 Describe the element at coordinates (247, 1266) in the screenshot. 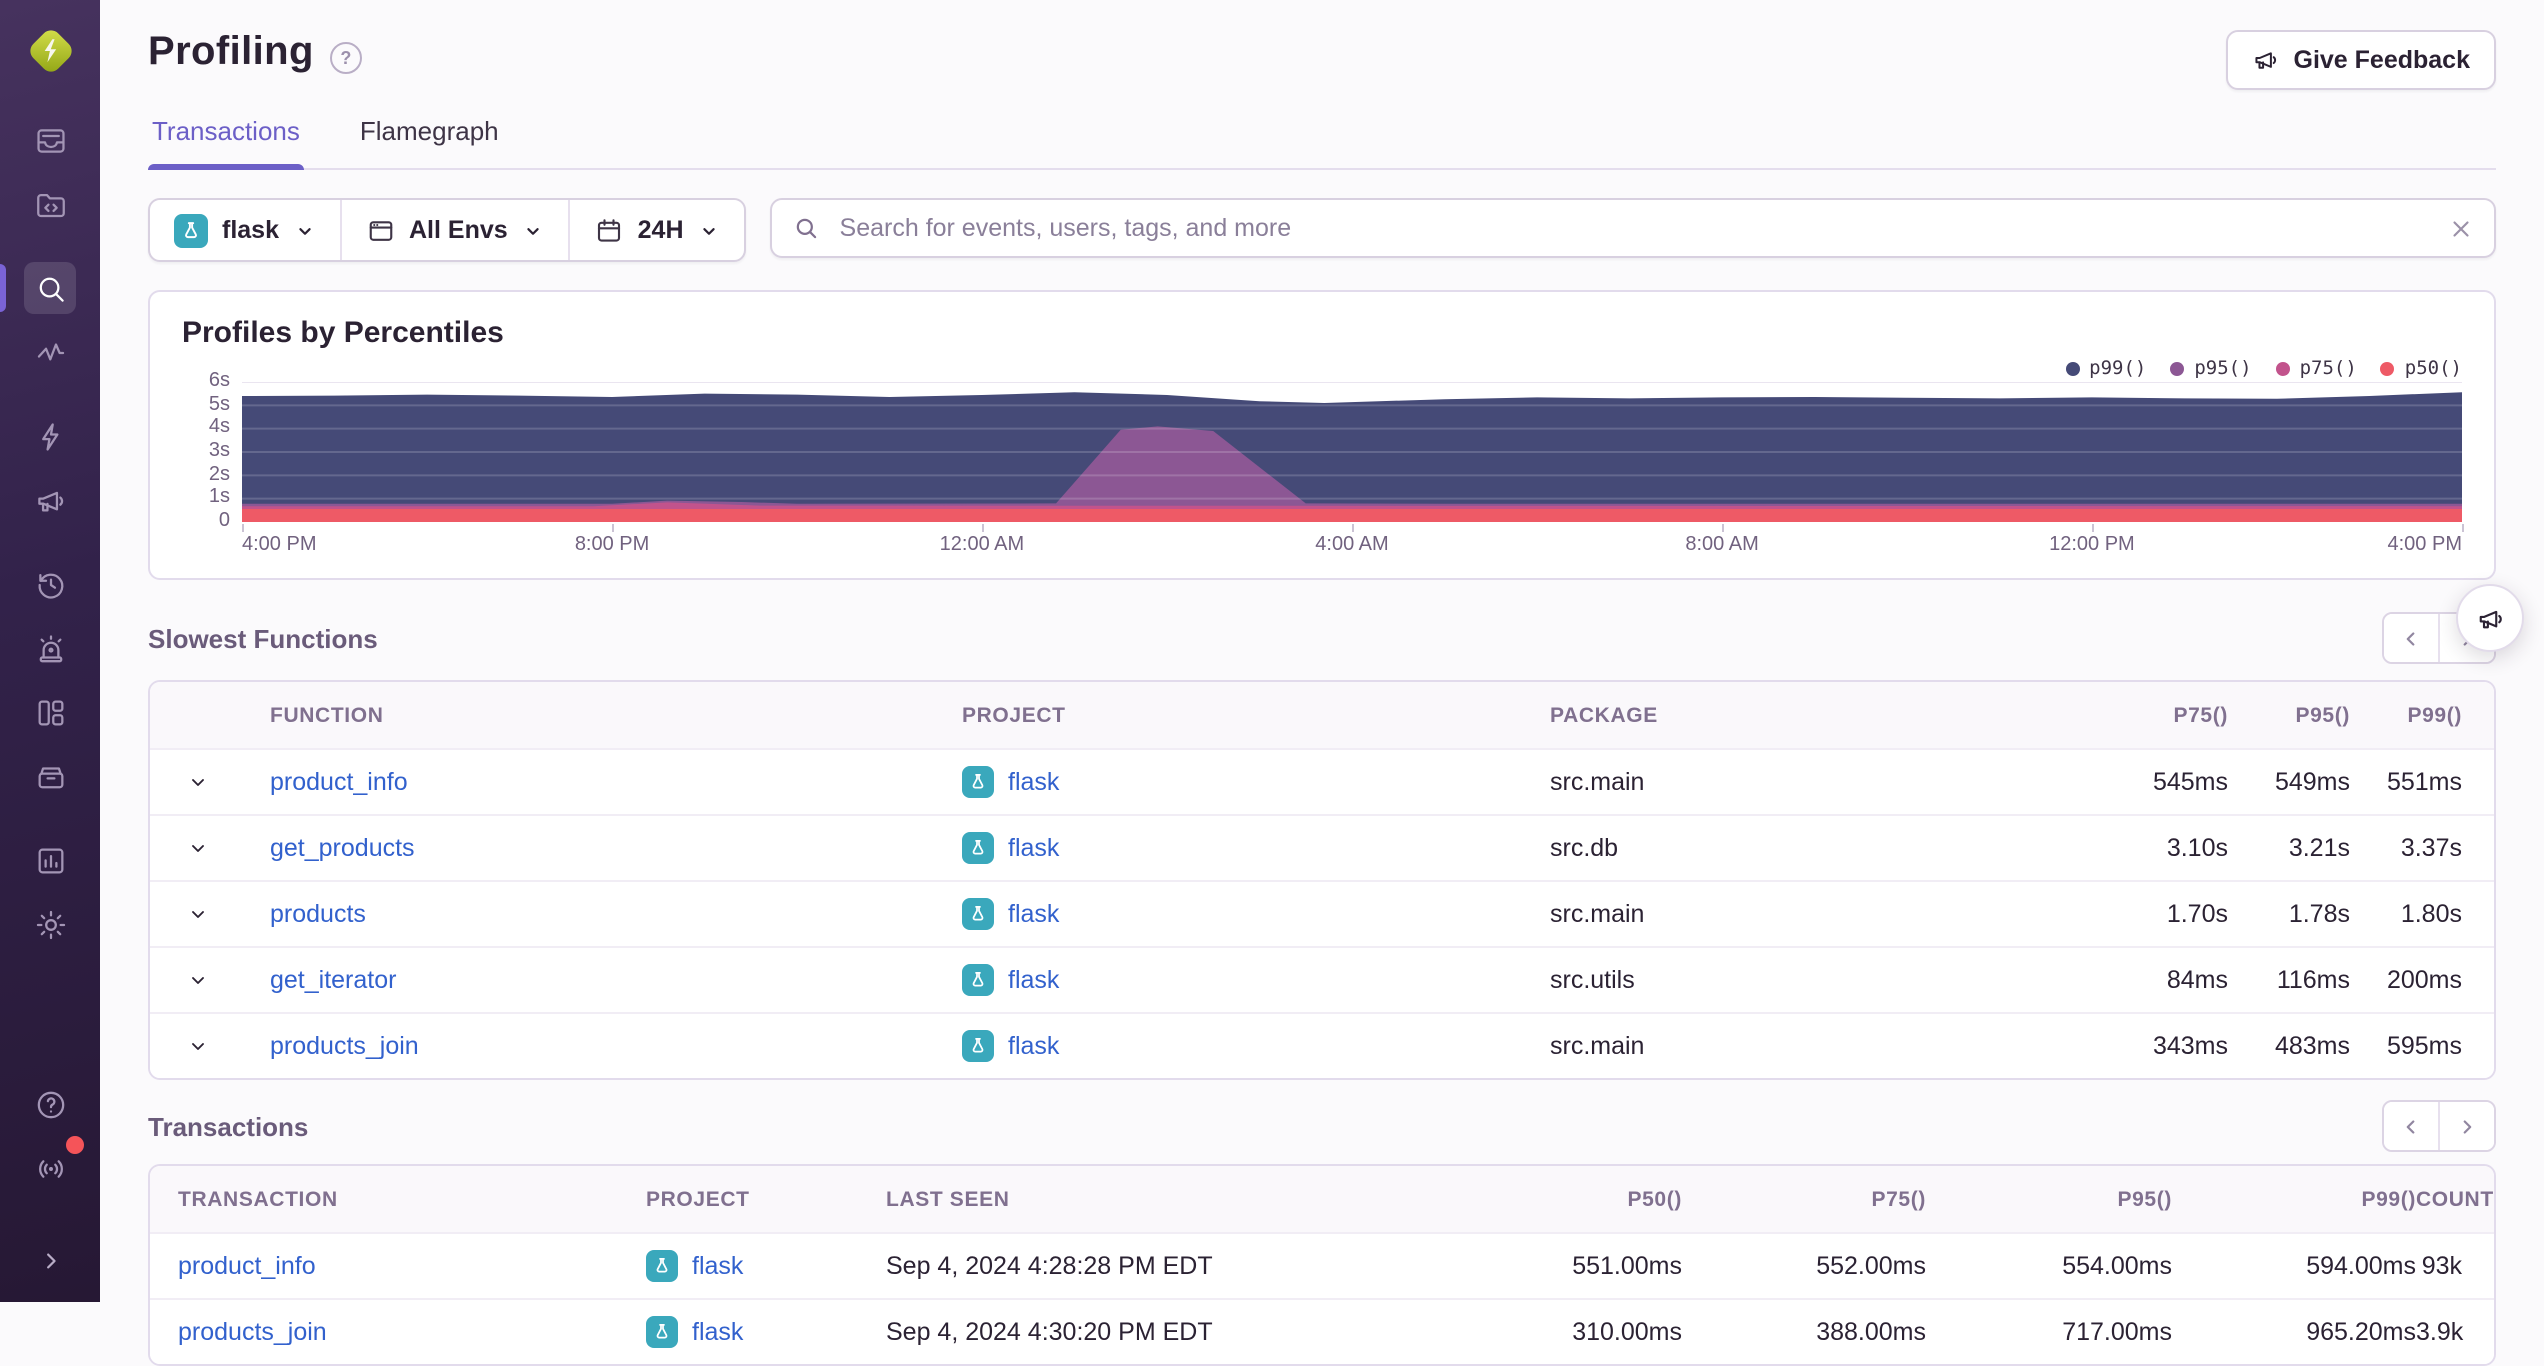

I see `transaction-link: product_info` at that location.